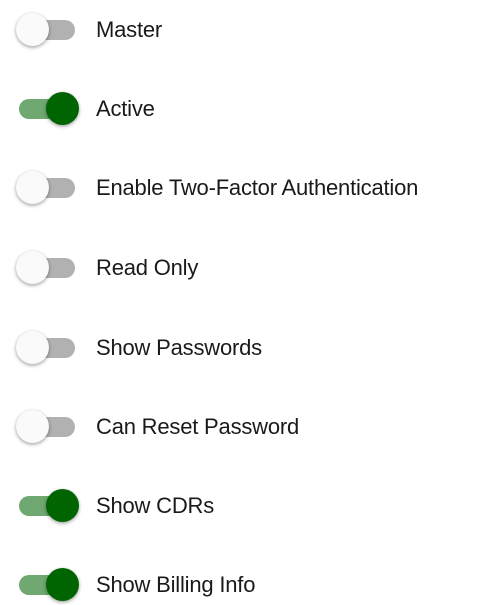 Image resolution: width=477 pixels, height=605 pixels. What do you see at coordinates (257, 187) in the screenshot?
I see `two-factor-label: Enable Two-Factor Authentication` at bounding box center [257, 187].